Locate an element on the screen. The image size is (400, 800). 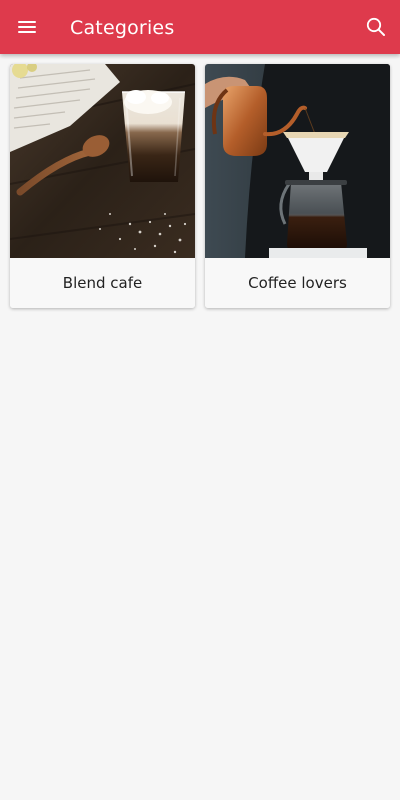
category-card-blend-cafe: Blend cafe is located at coordinates (102, 186).